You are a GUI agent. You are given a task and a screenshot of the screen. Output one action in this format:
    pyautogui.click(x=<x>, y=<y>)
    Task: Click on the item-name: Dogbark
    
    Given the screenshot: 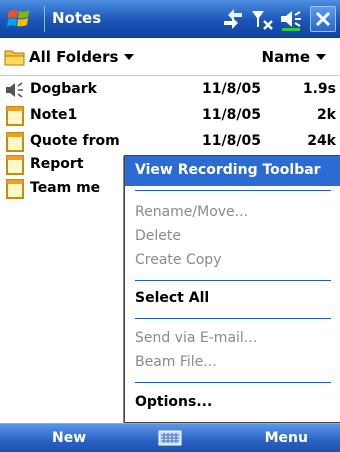 What is the action you would take?
    pyautogui.click(x=63, y=89)
    